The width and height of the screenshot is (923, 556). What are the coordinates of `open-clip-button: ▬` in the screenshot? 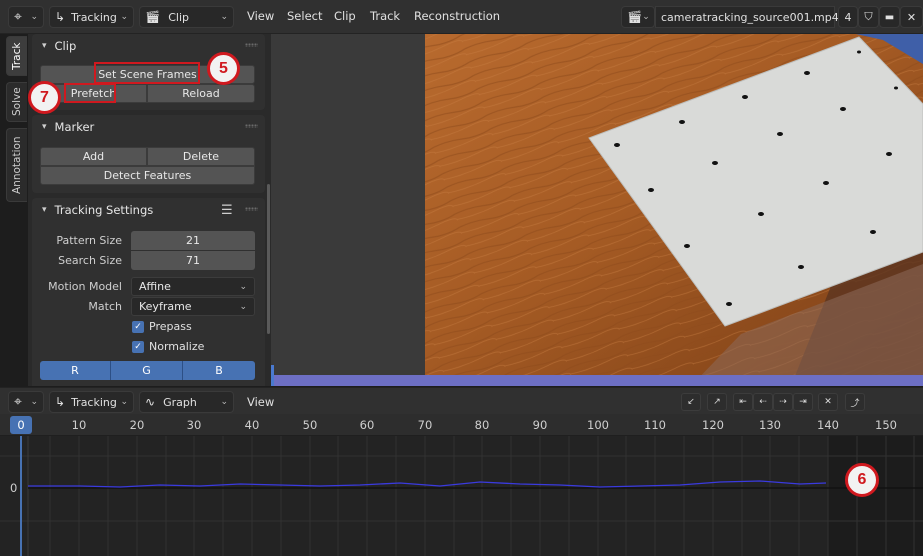 It's located at (889, 17).